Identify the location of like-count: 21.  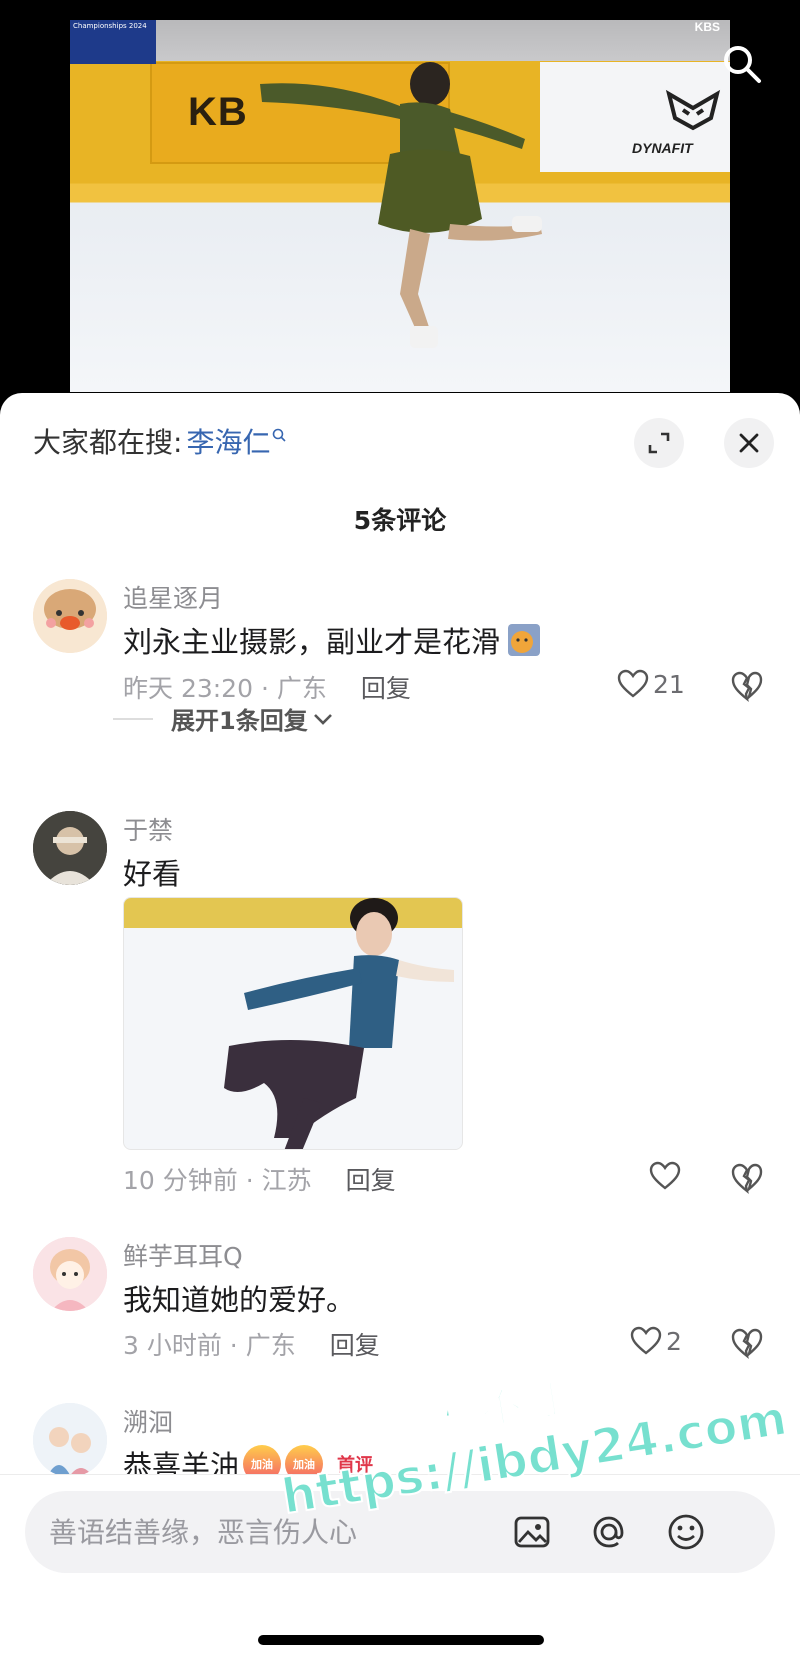
(669, 684).